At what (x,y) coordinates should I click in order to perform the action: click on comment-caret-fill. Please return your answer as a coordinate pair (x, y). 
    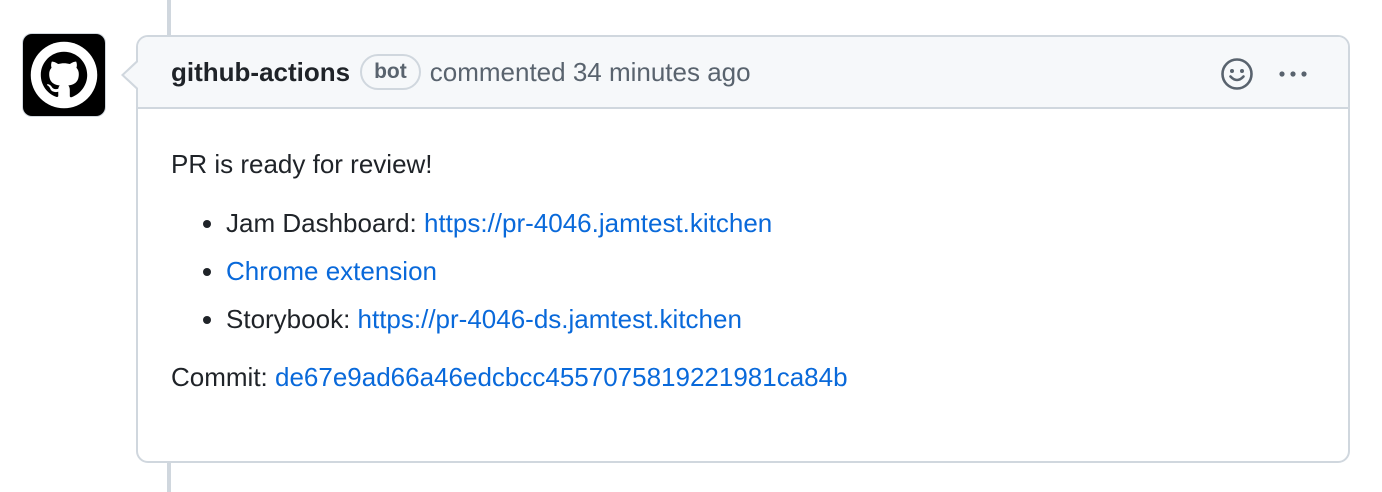
    Looking at the image, I should click on (131, 75).